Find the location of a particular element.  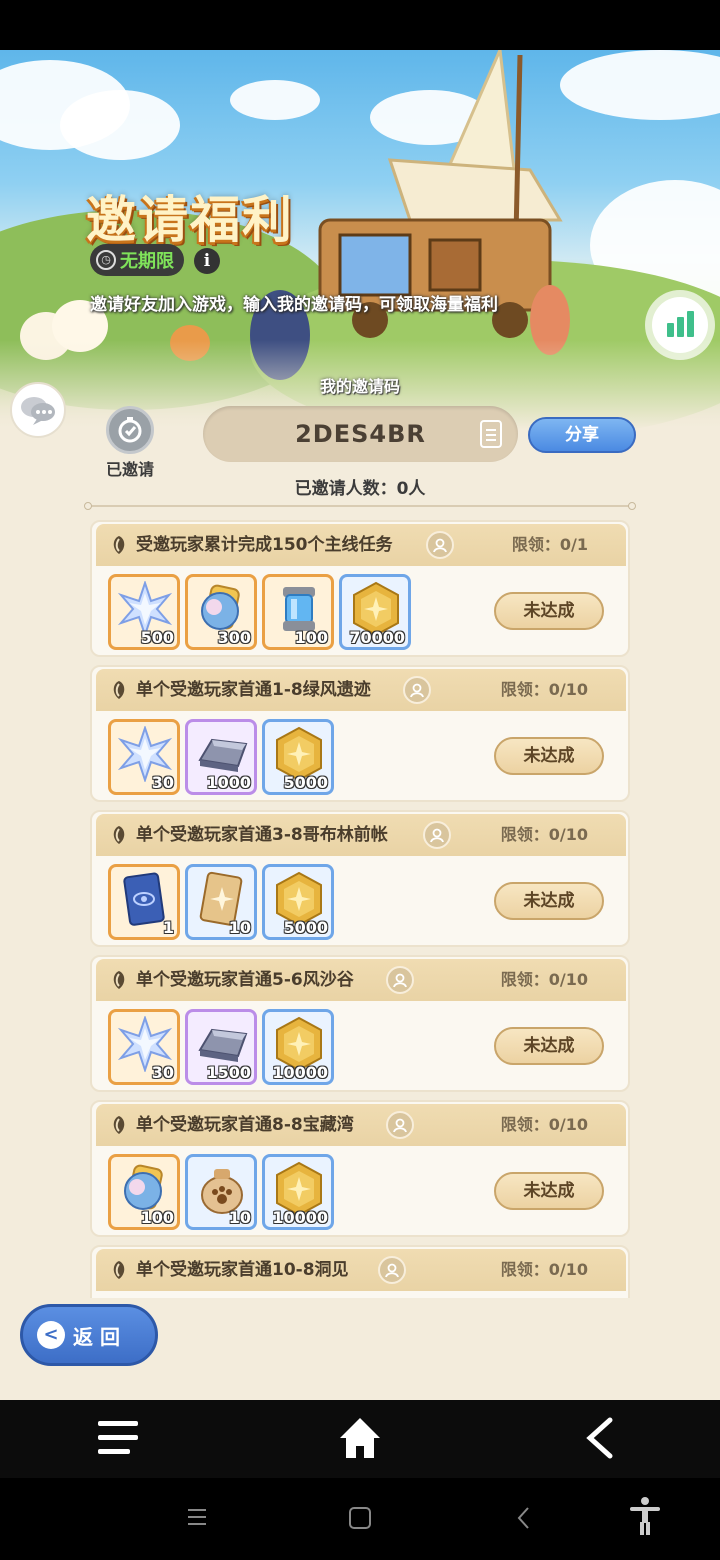

reward-item: 1000 is located at coordinates (221, 757).